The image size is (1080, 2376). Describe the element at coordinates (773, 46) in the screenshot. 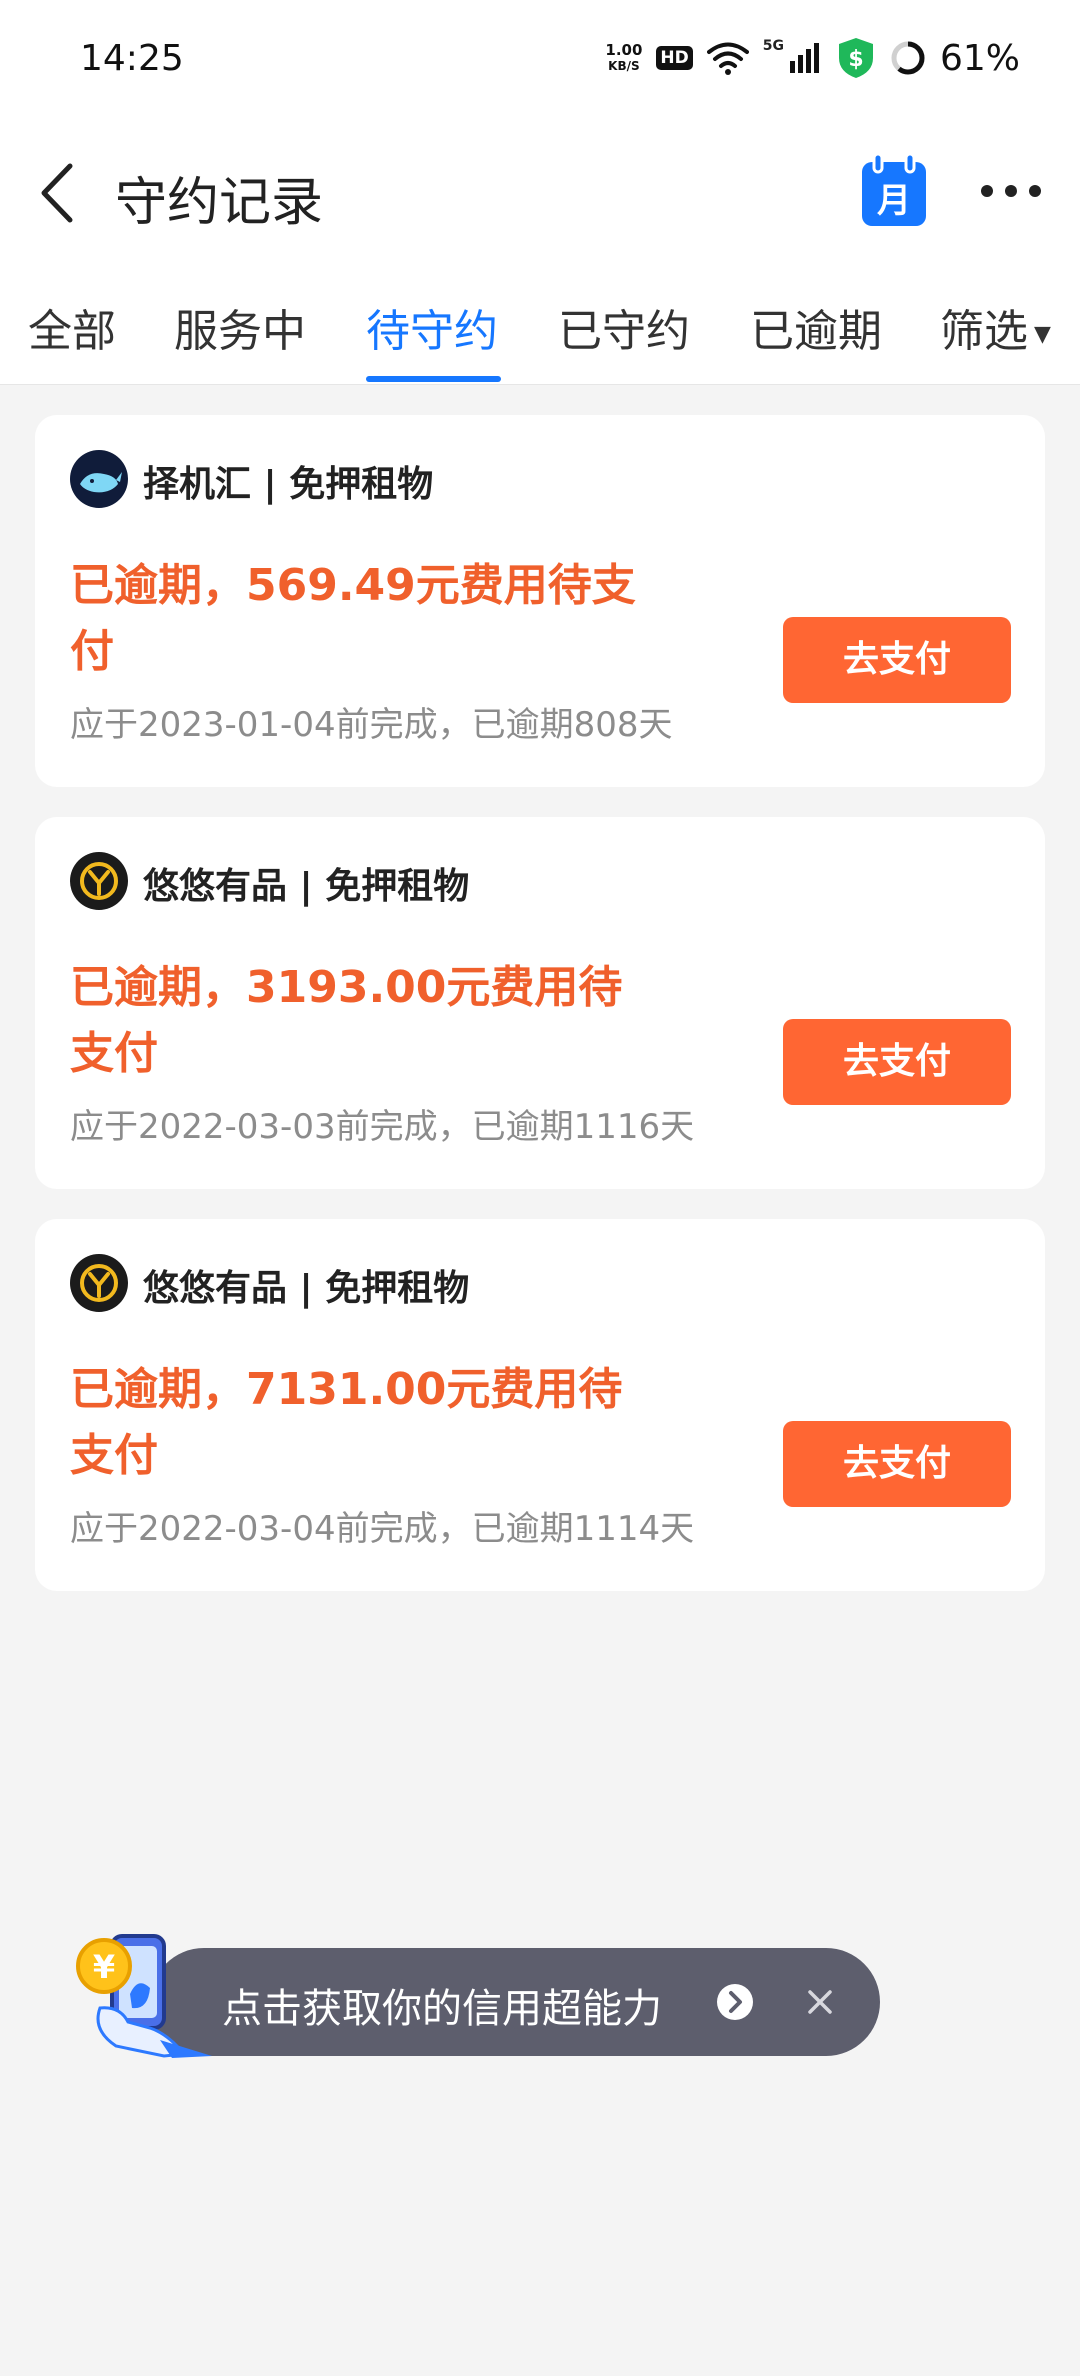

I see `network-type: 5G` at that location.